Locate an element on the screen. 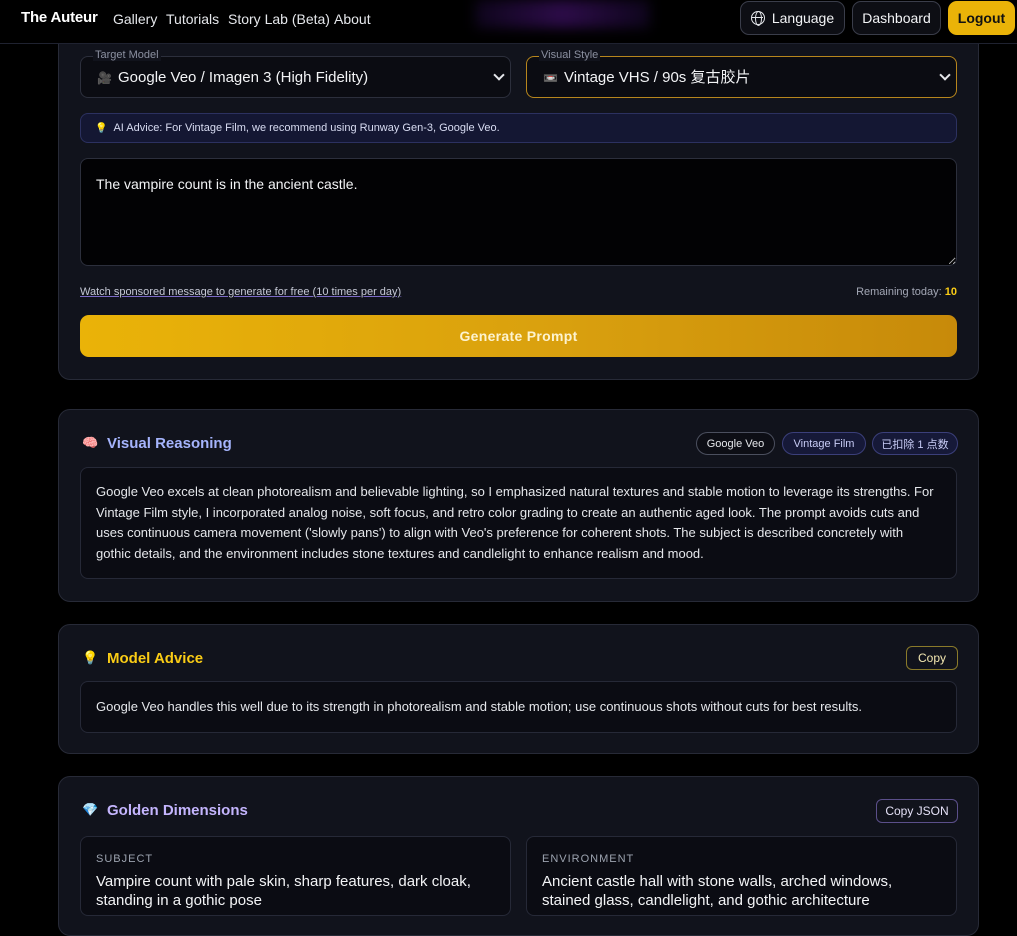 This screenshot has height=936, width=1017. nav-link-tutorials: Tutorials is located at coordinates (192, 19).